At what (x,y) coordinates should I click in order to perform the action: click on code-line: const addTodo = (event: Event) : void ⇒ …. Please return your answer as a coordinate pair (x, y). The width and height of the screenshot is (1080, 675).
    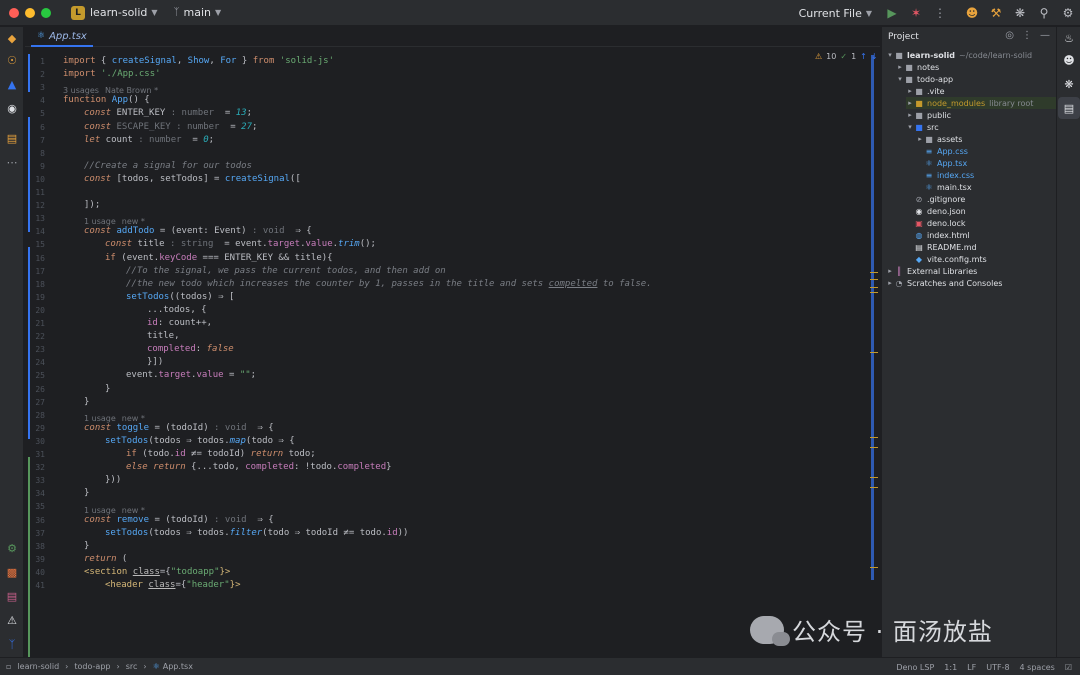
    Looking at the image, I should click on (198, 231).